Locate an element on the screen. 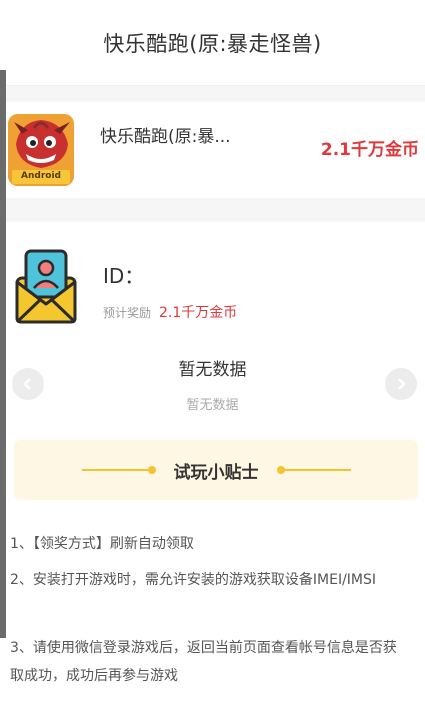 Image resolution: width=425 pixels, height=706 pixels. game-card: Android 快乐酷跑(原:暴... 2.1千万金币 is located at coordinates (212, 150).